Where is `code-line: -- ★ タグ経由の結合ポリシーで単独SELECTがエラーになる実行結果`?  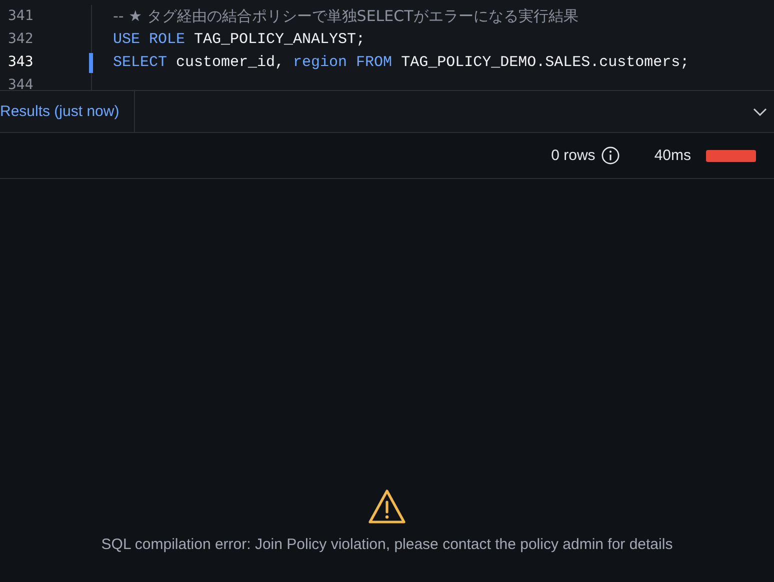 code-line: -- ★ タグ経由の結合ポリシーで単独SELECTがエラーになる実行結果 is located at coordinates (345, 16).